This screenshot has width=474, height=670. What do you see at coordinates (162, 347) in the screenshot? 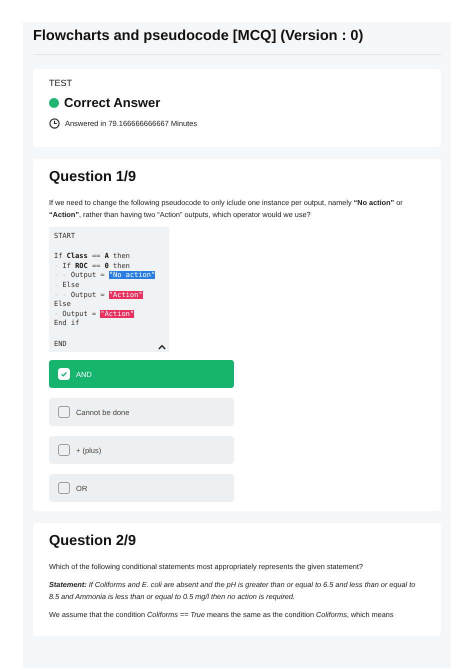
I see `caret-icon` at bounding box center [162, 347].